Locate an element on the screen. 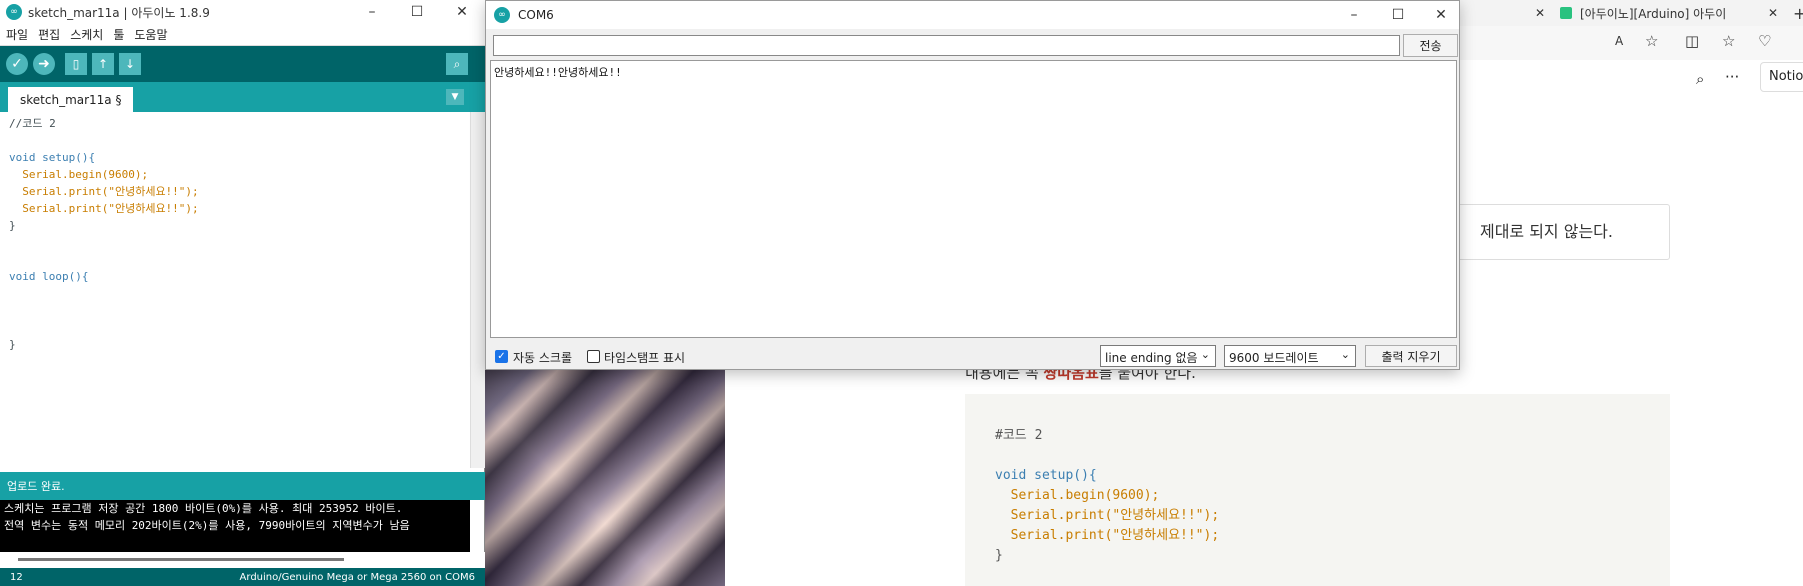 The width and height of the screenshot is (1803, 586). desktop-wallpaper is located at coordinates (605, 478).